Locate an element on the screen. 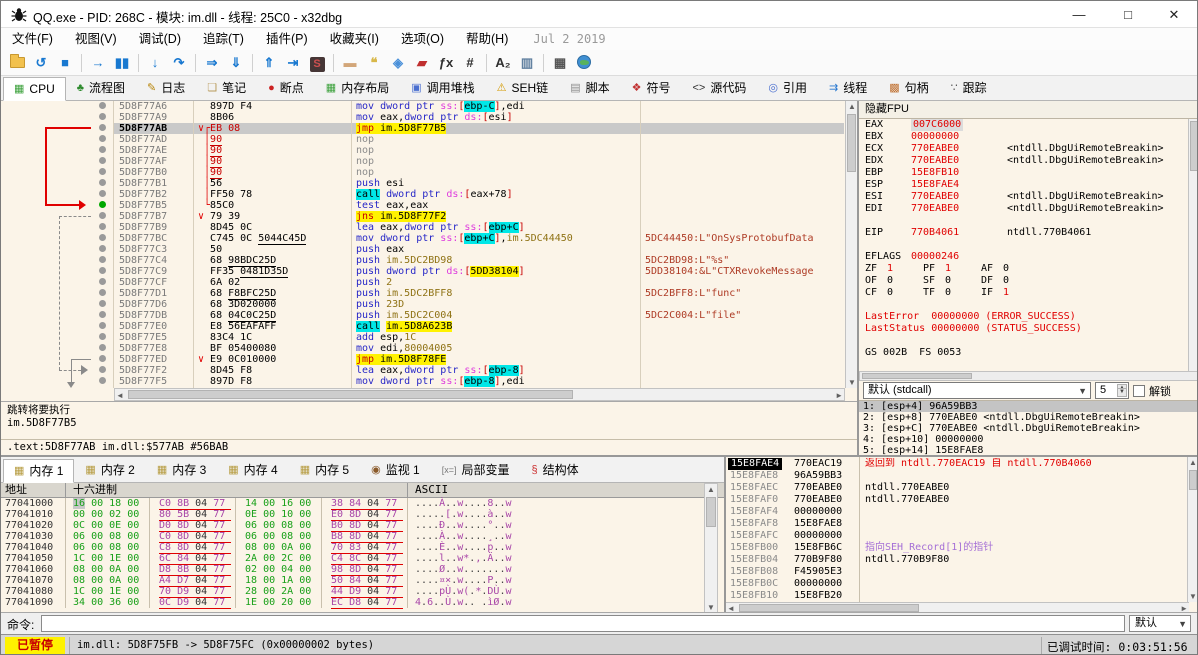 This screenshot has height=655, width=1198. step-out-icon: ⇓ is located at coordinates (236, 63).